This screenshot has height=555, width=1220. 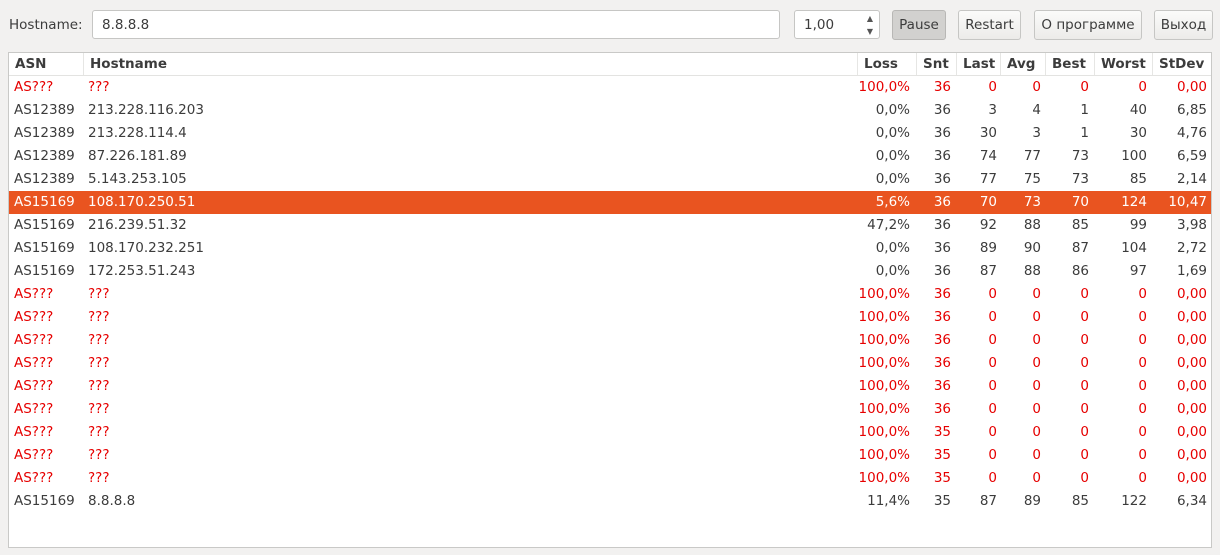 I want to click on cell-best: 85, so click(x=1080, y=501).